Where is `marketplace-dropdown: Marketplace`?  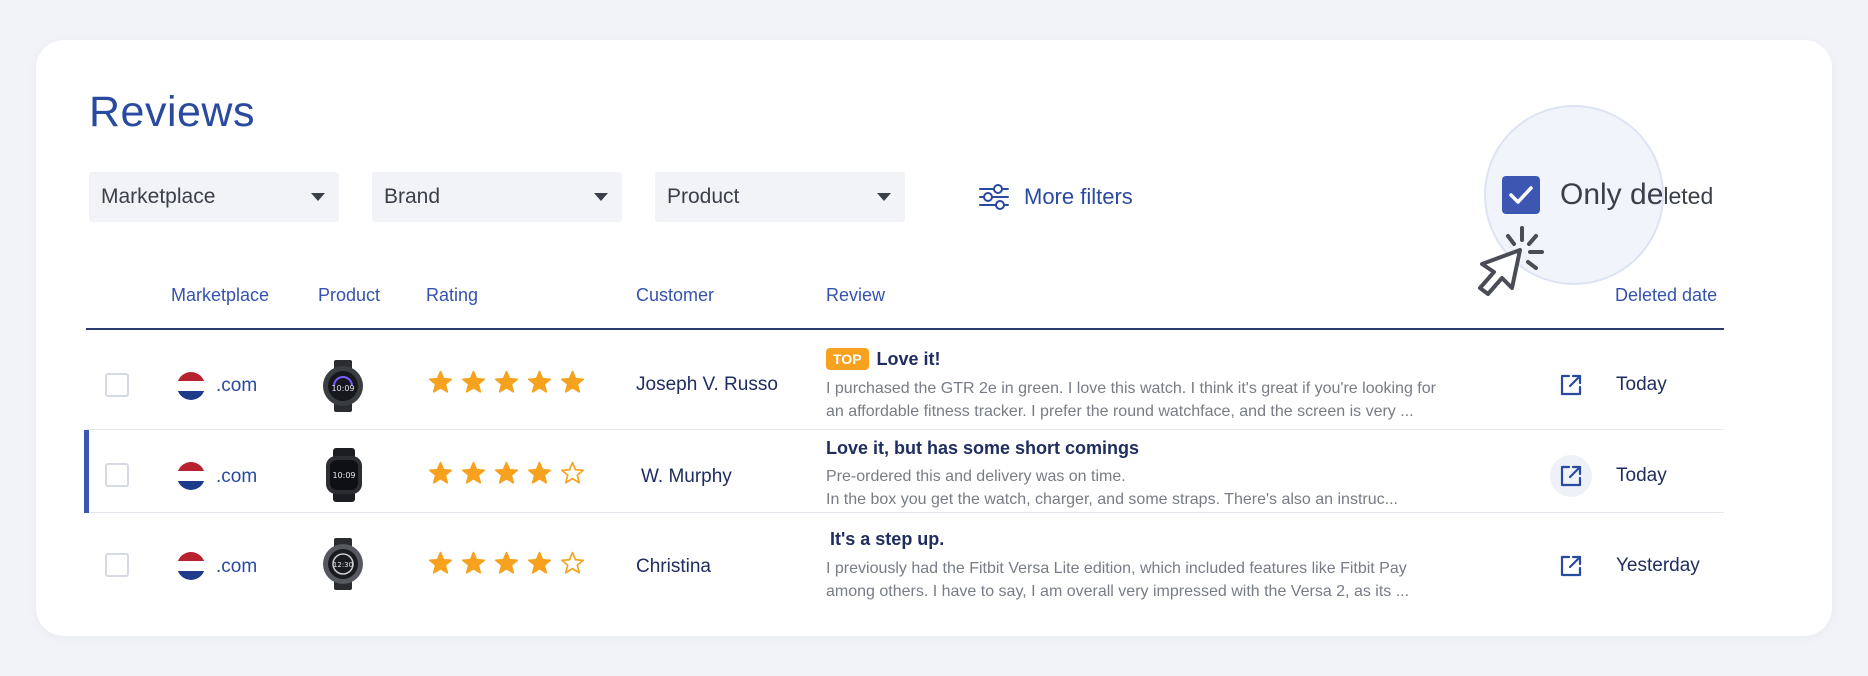
marketplace-dropdown: Marketplace is located at coordinates (214, 197).